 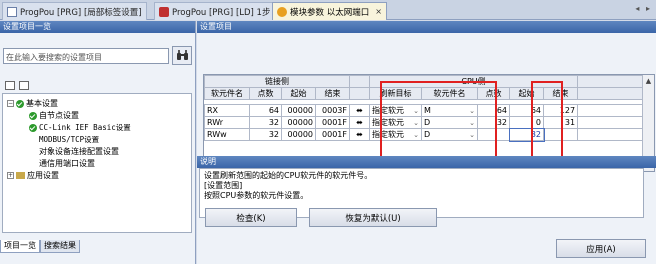 I want to click on panel-title: 设置项目, so click(x=426, y=27).